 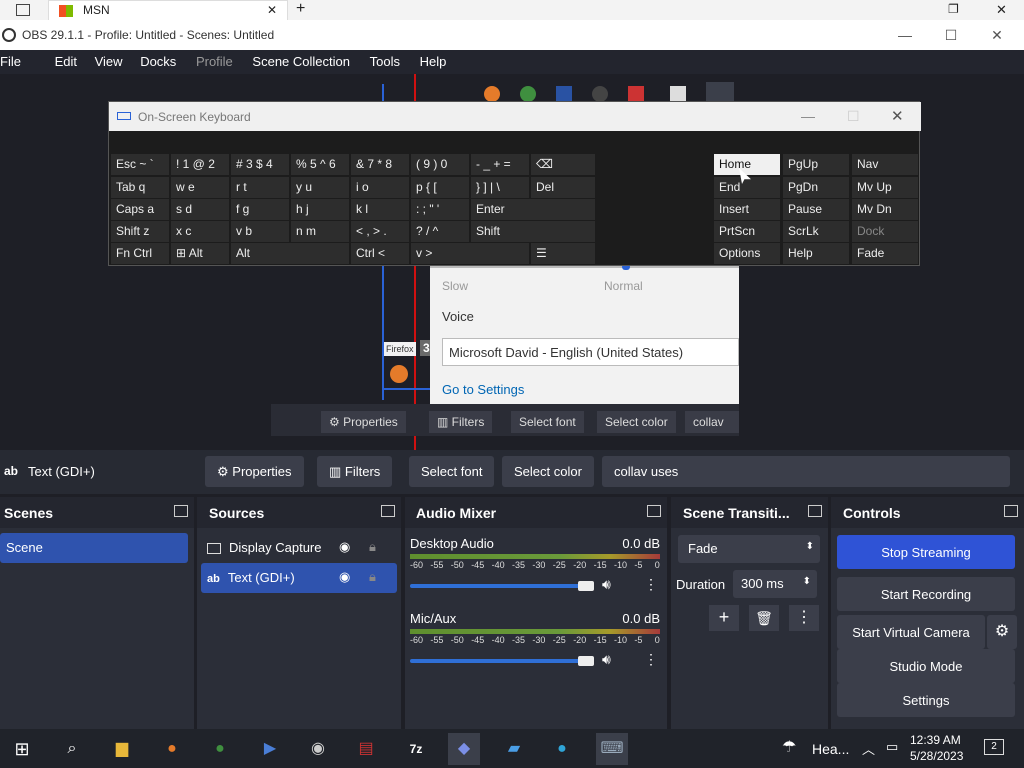 I want to click on osk-key: < , > ., so click(x=380, y=231).